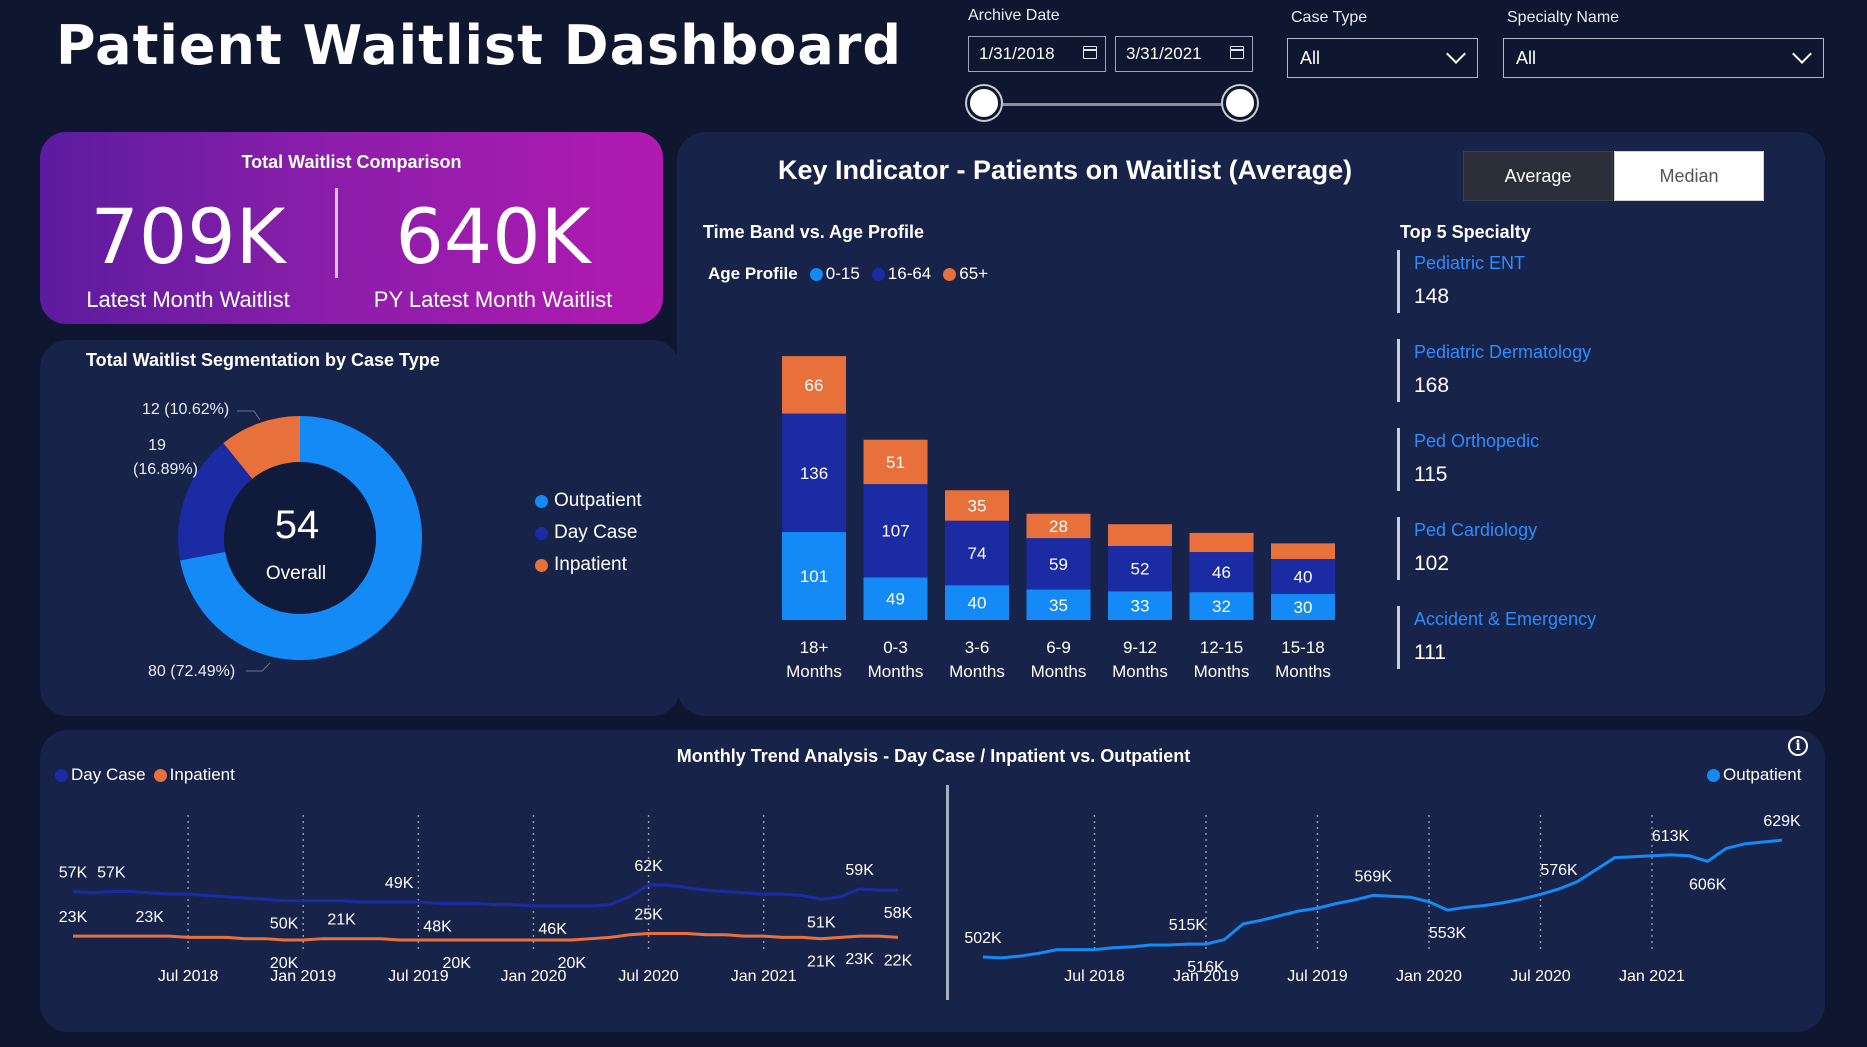 This screenshot has height=1047, width=1867. I want to click on series-line-day-case, so click(485, 895).